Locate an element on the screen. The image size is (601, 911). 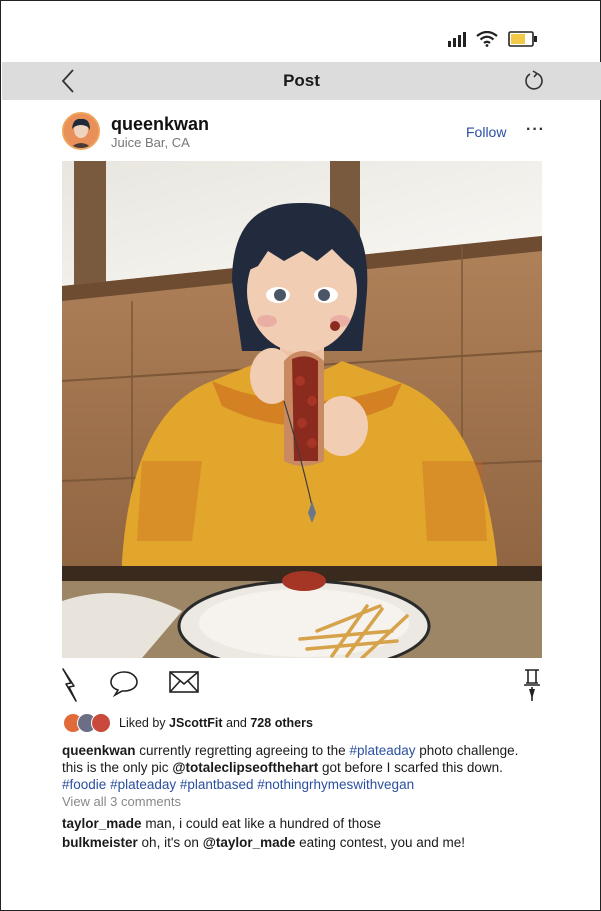
battery-icon is located at coordinates (522, 39).